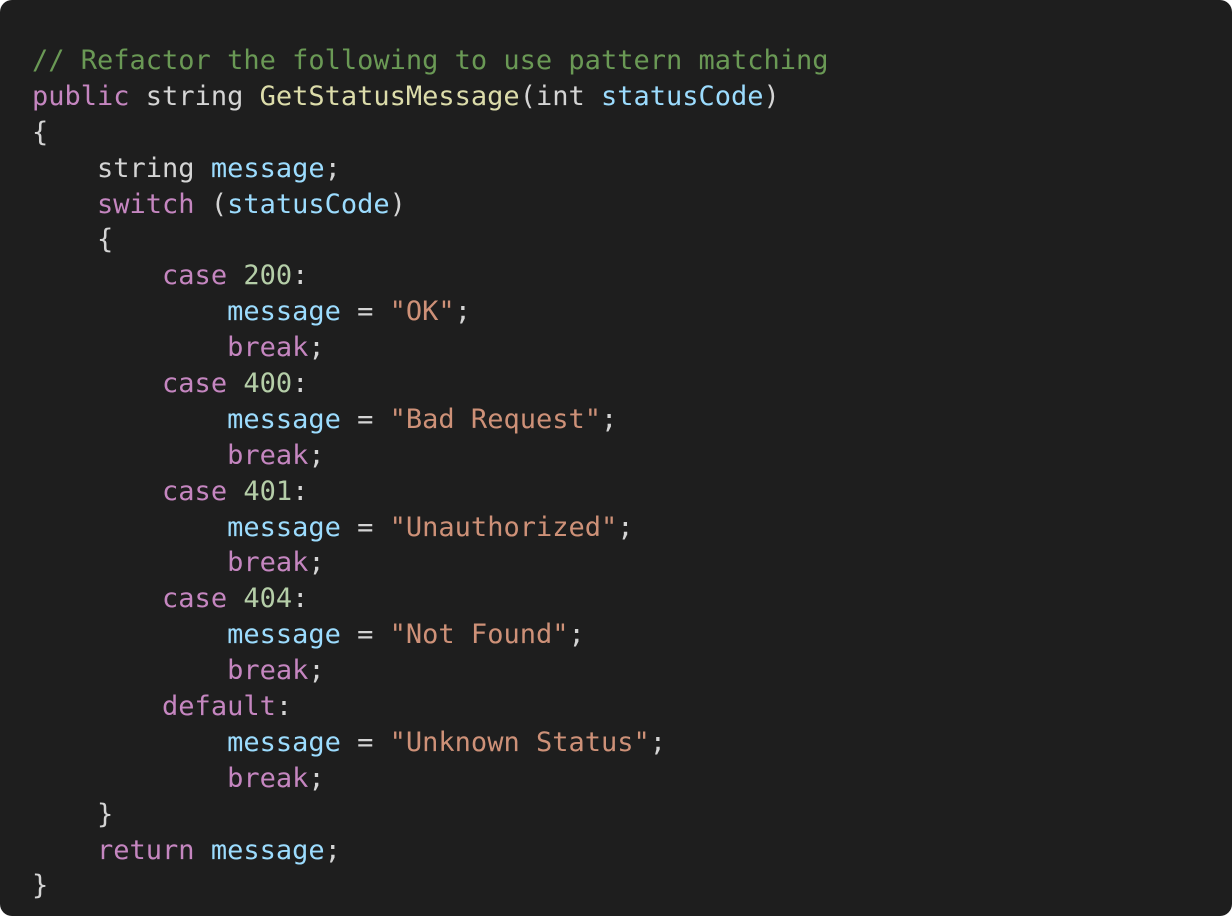  I want to click on code-line: message = "OK";, so click(632, 312).